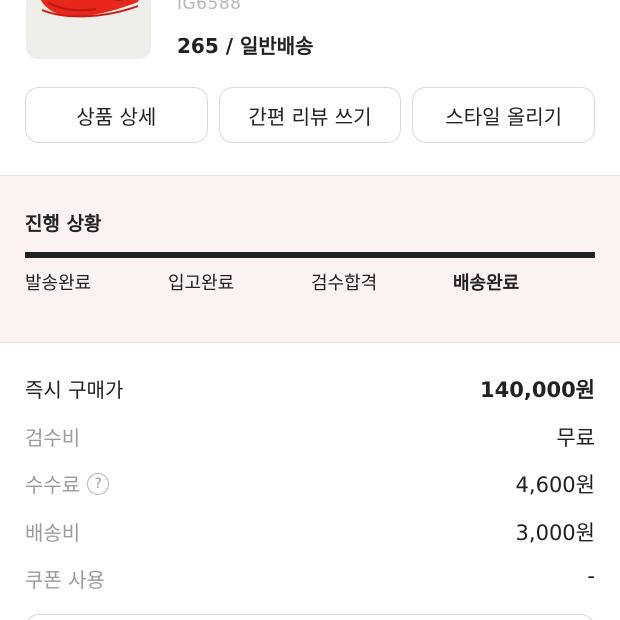 Image resolution: width=620 pixels, height=620 pixels. What do you see at coordinates (310, 394) in the screenshot?
I see `price-row-buy-now: 즉시 구매가 140,000원` at bounding box center [310, 394].